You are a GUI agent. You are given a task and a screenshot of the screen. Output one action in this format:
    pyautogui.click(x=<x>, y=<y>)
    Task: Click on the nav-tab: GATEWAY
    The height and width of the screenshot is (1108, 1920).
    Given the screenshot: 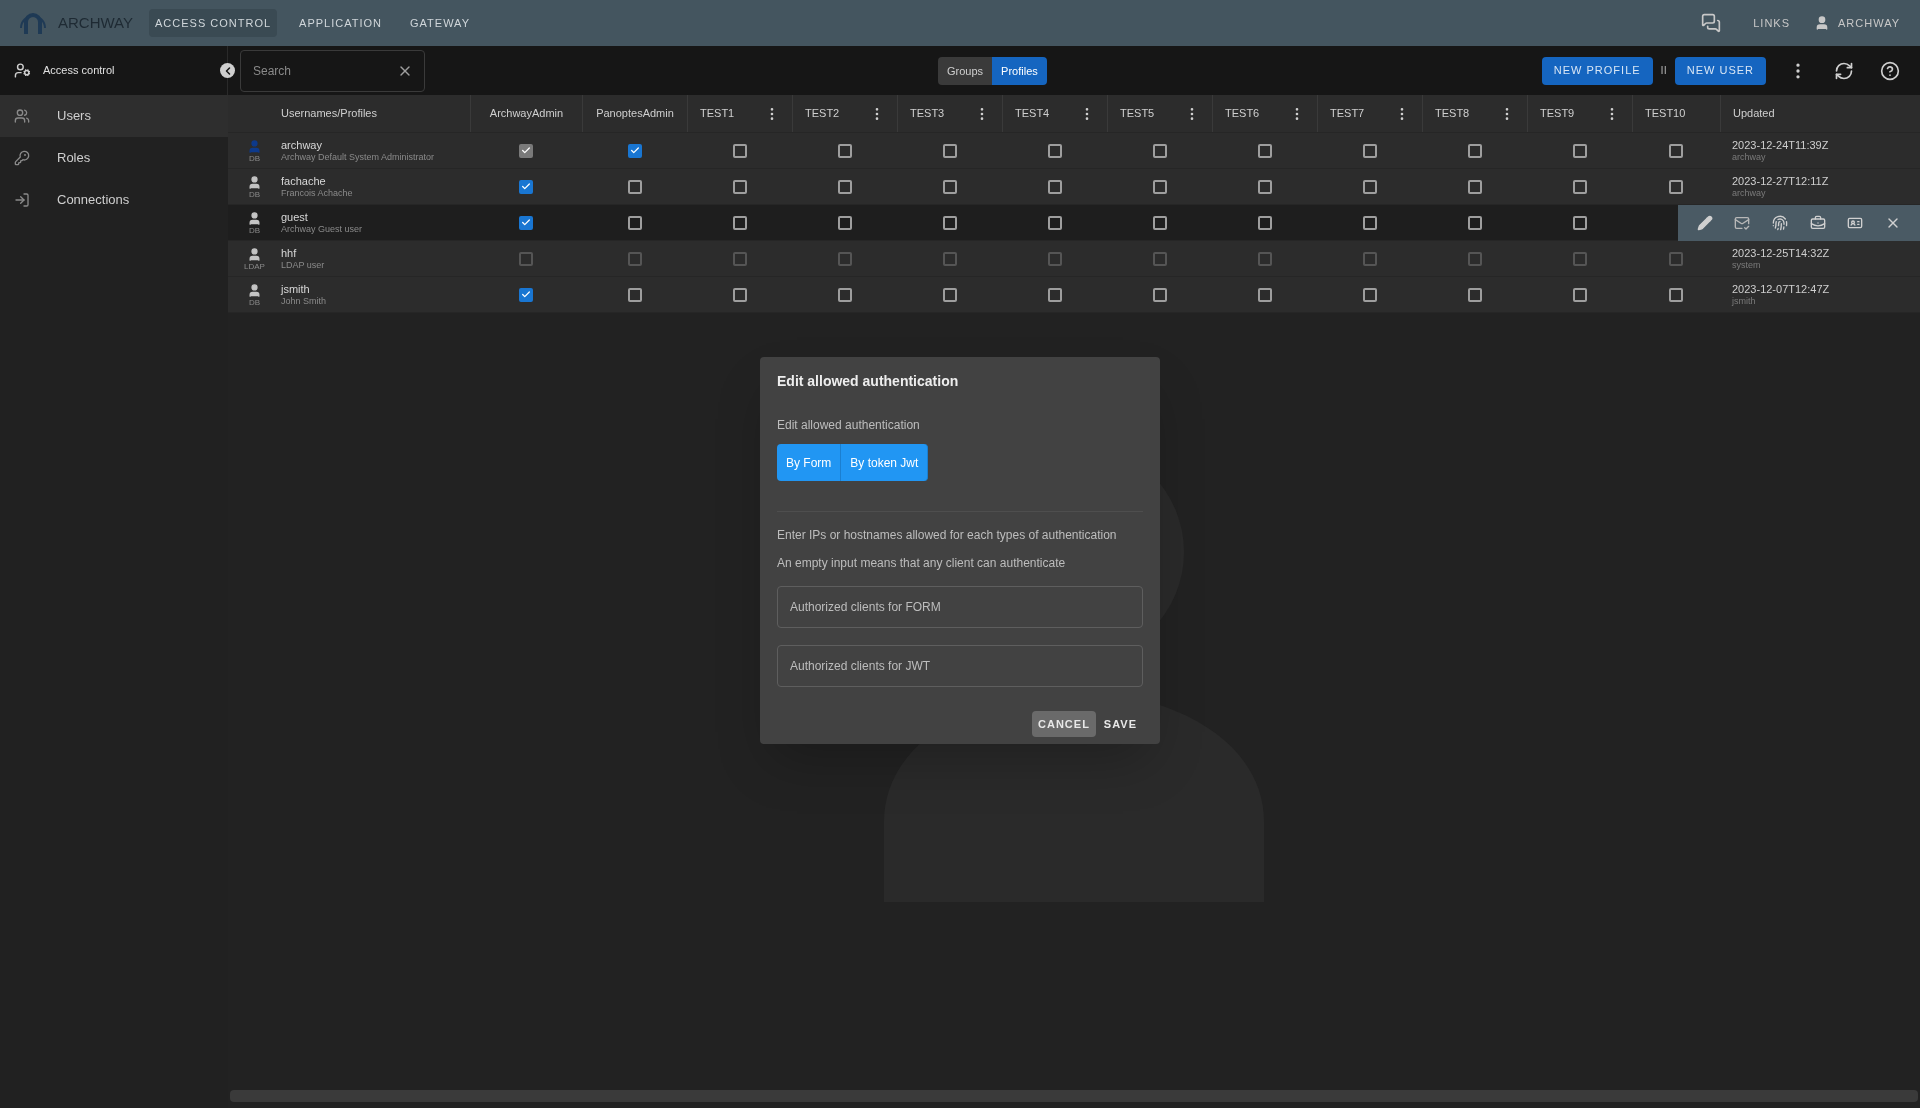 What is the action you would take?
    pyautogui.click(x=440, y=23)
    